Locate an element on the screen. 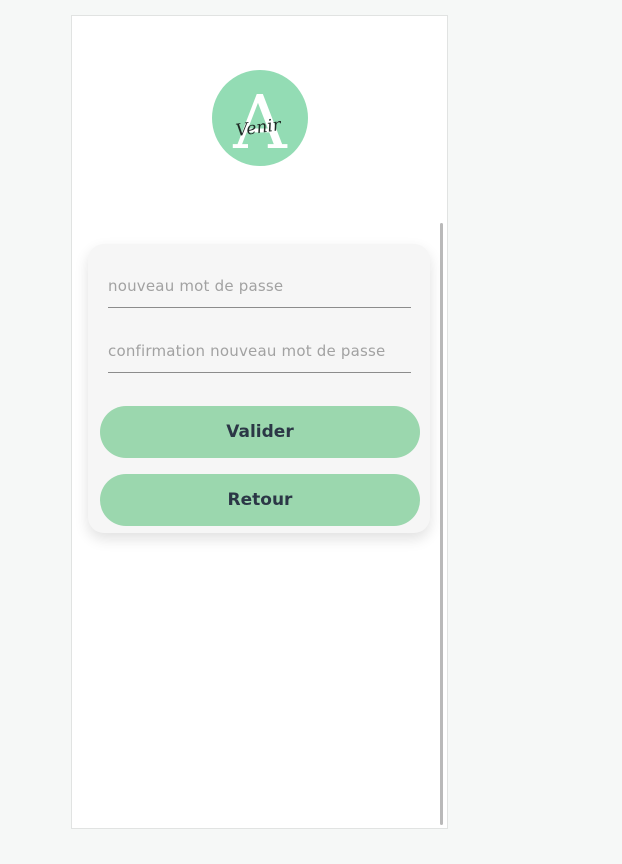 The width and height of the screenshot is (622, 864). app-logo: A Venir is located at coordinates (260, 118).